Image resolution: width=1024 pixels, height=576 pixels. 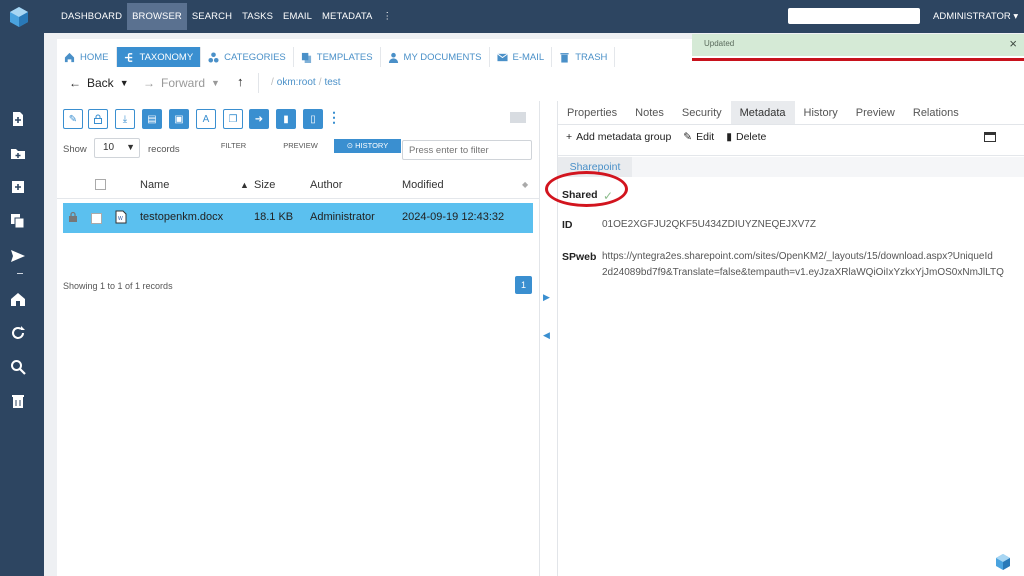 What do you see at coordinates (212, 16) in the screenshot?
I see `nav-search: SEARCH` at bounding box center [212, 16].